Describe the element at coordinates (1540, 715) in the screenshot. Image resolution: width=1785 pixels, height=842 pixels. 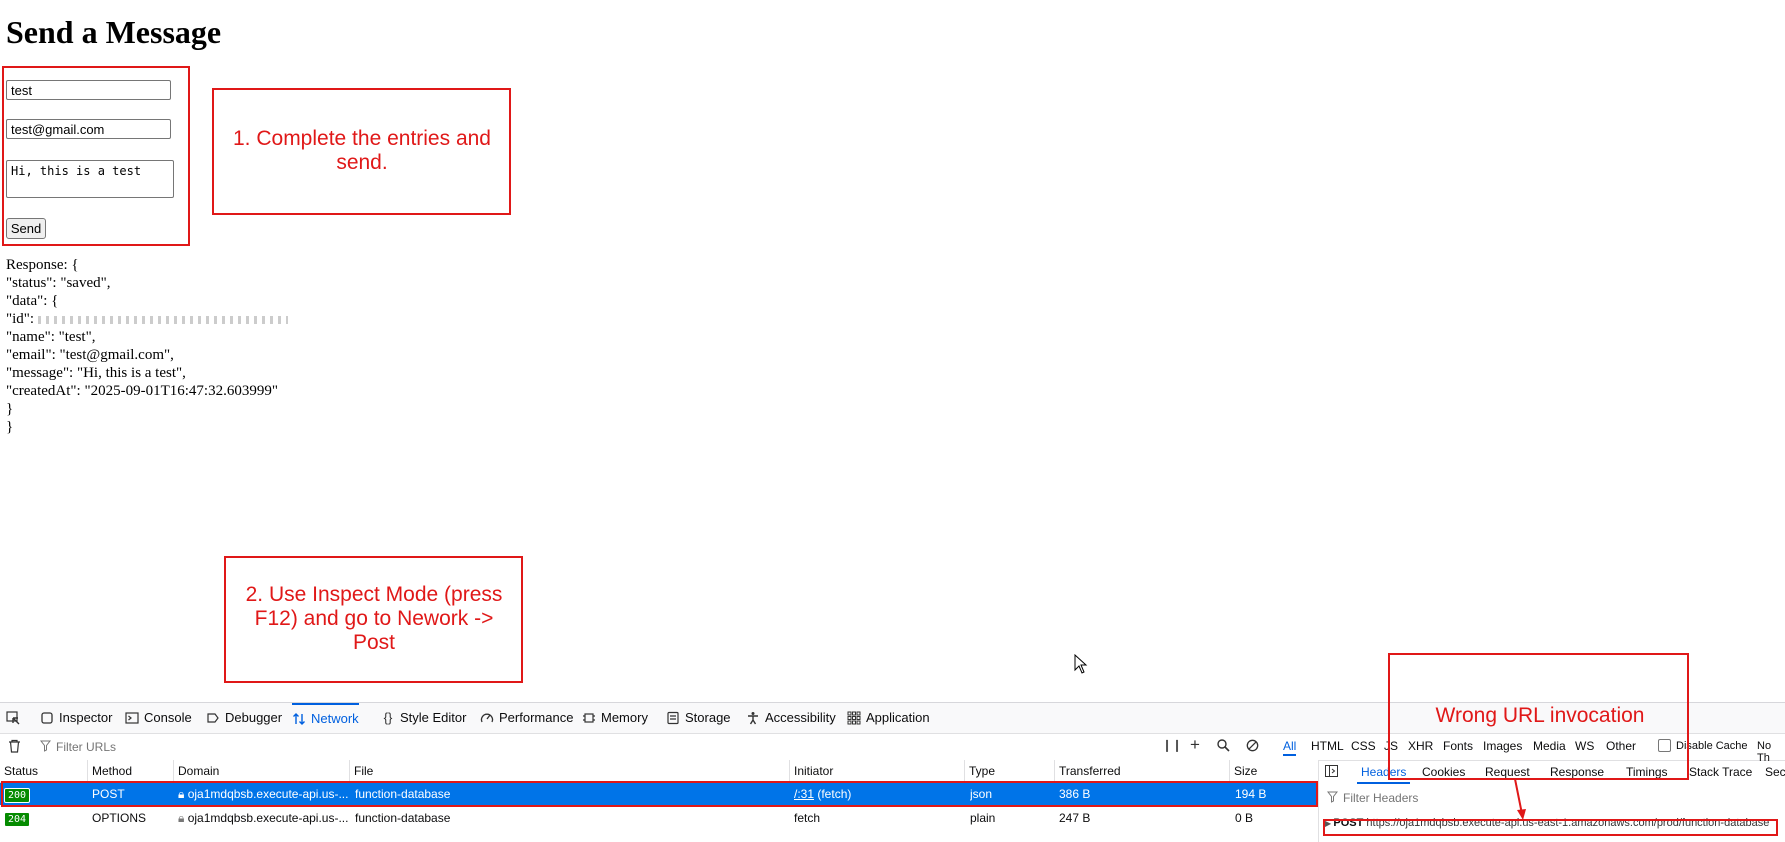
I see `note3-text: Wrong URL invocation` at that location.